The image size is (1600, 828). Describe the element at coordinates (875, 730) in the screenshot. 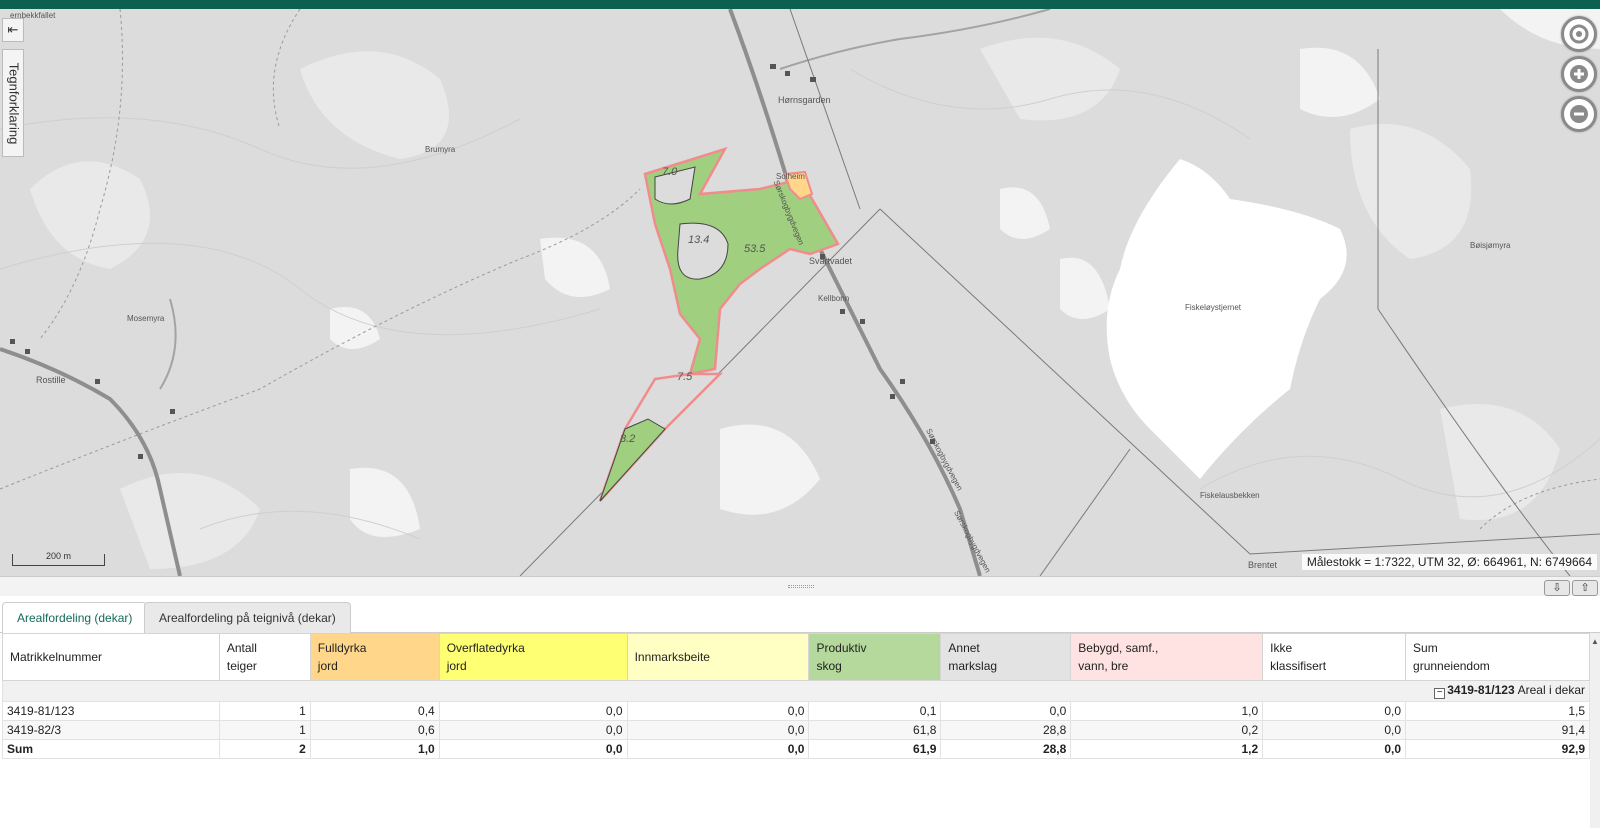

I see `table-cell: 61,8` at that location.